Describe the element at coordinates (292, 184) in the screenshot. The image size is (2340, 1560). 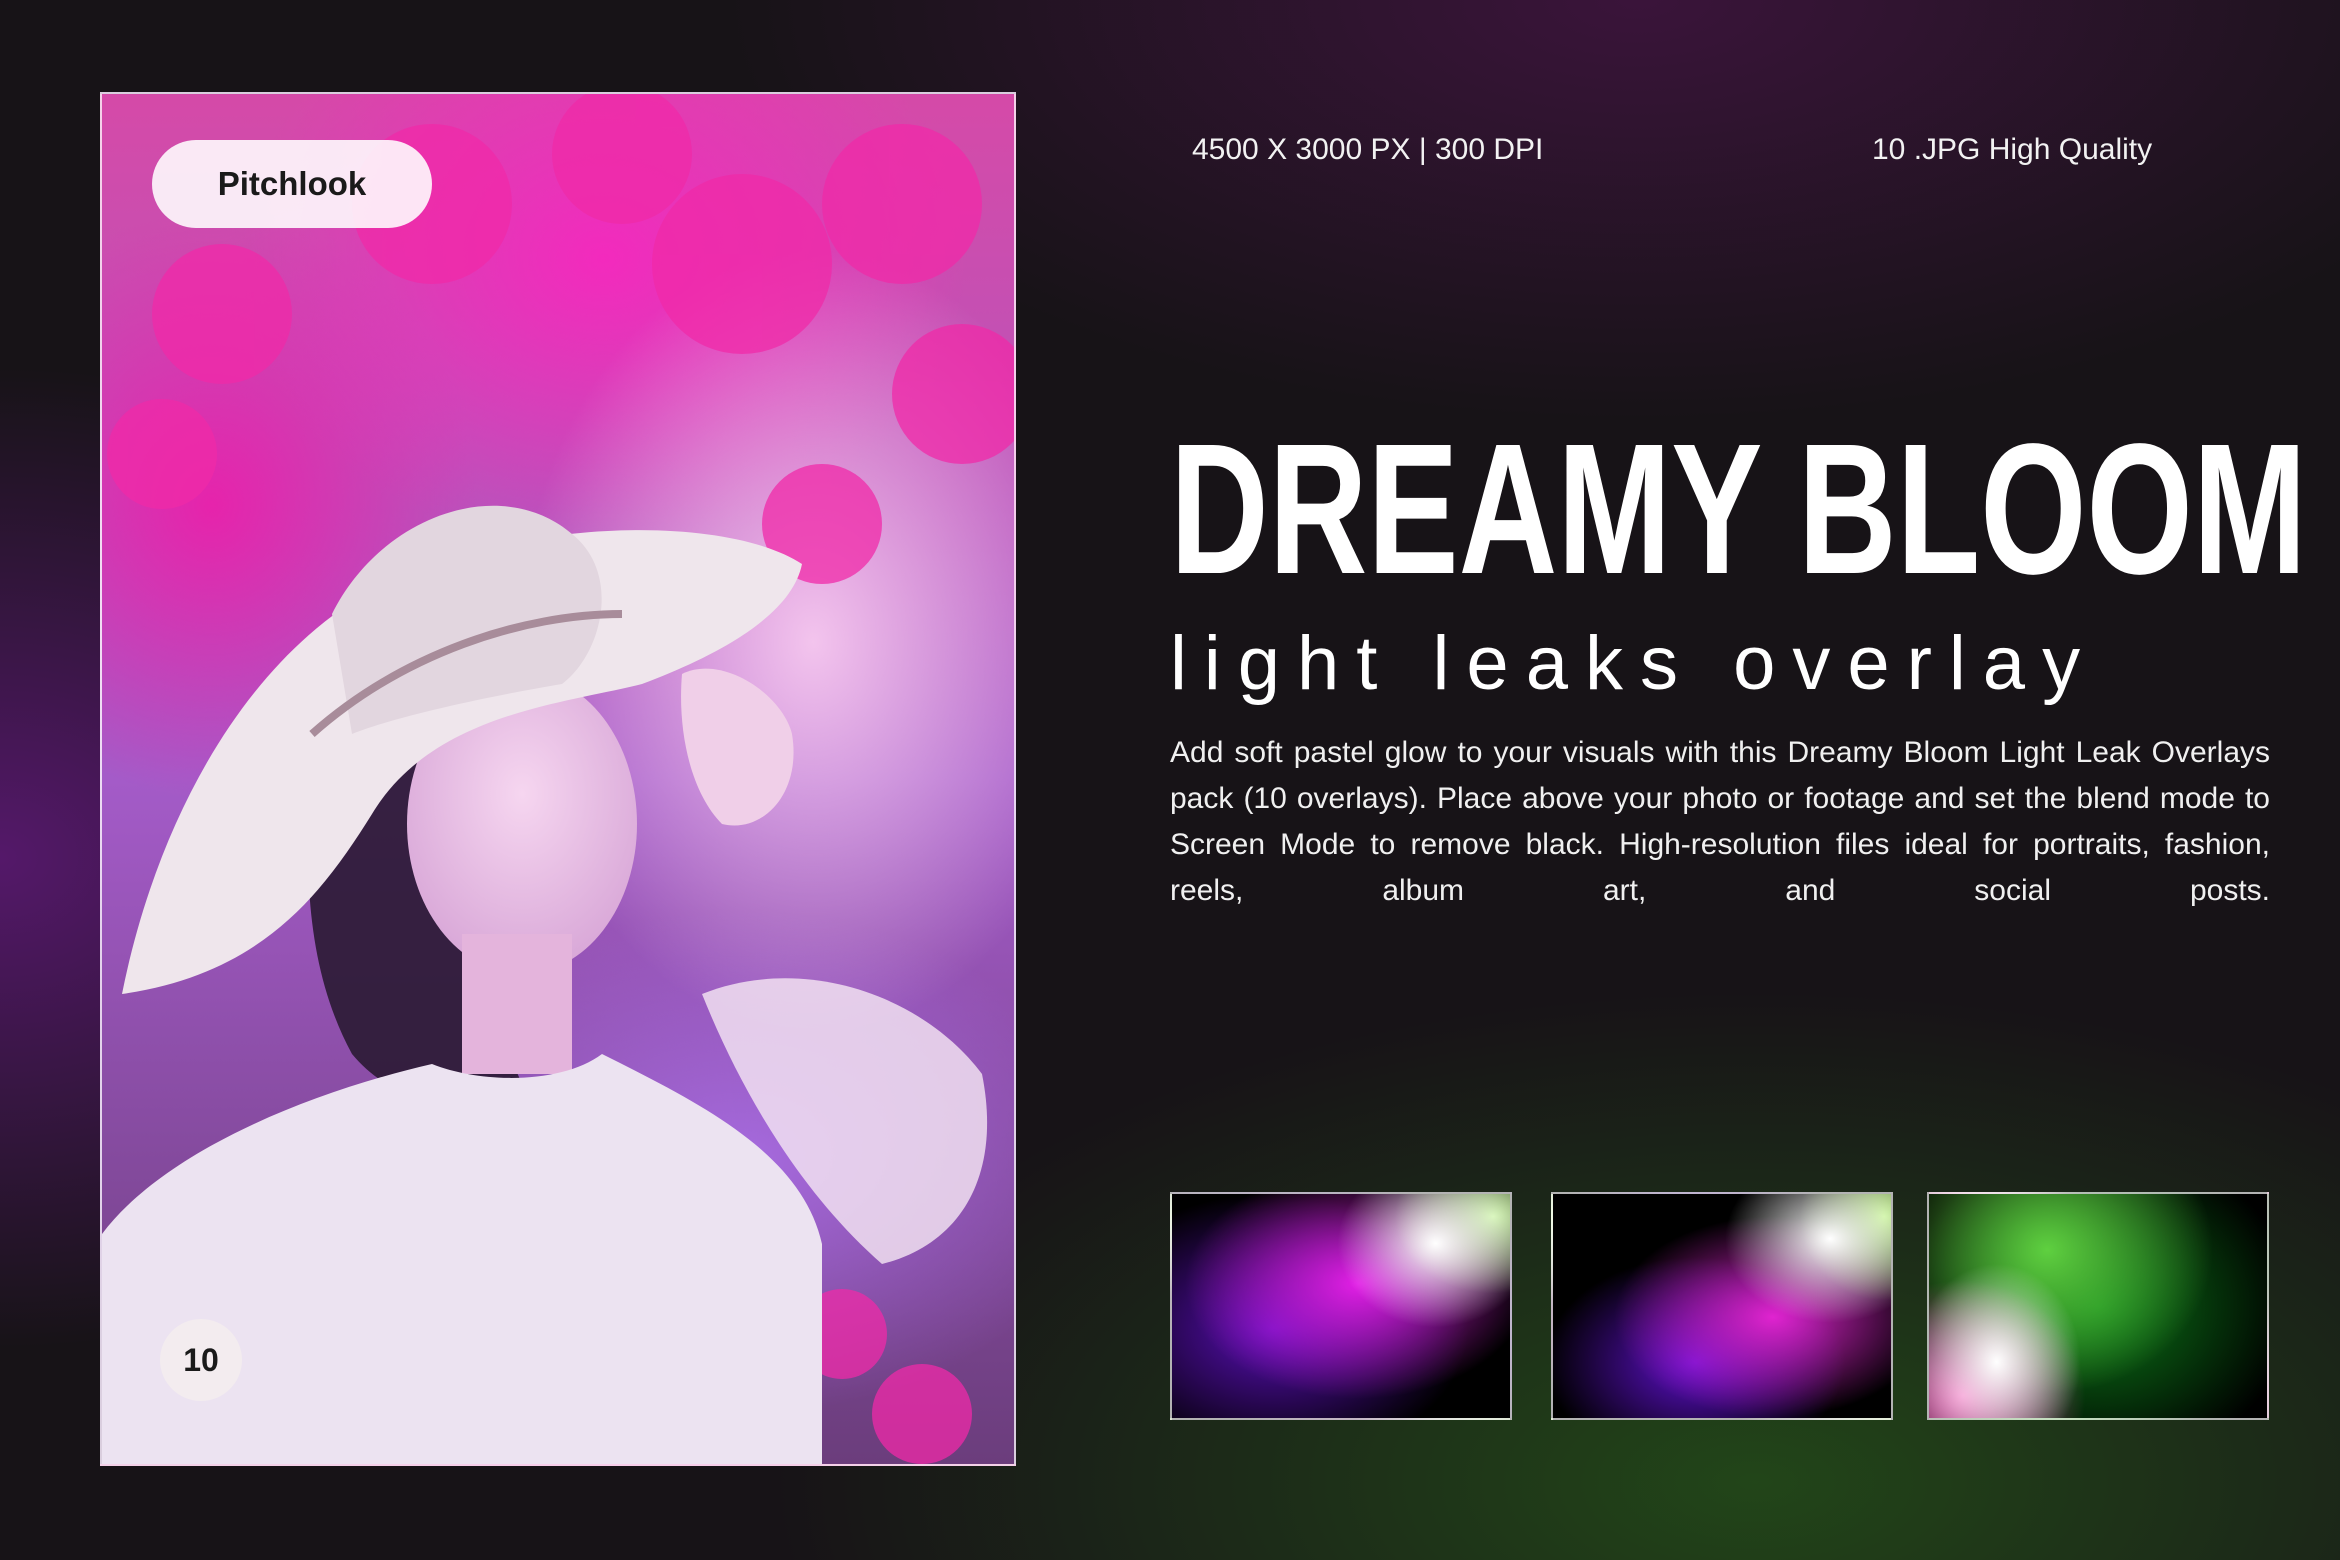
I see `brand-badge: Pitchlook` at that location.